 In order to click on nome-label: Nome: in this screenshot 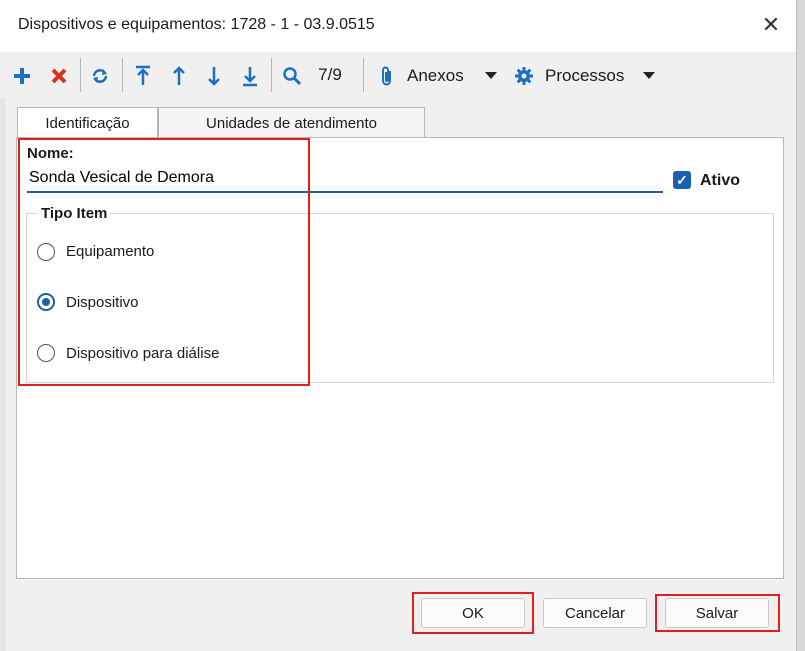, I will do `click(50, 153)`.